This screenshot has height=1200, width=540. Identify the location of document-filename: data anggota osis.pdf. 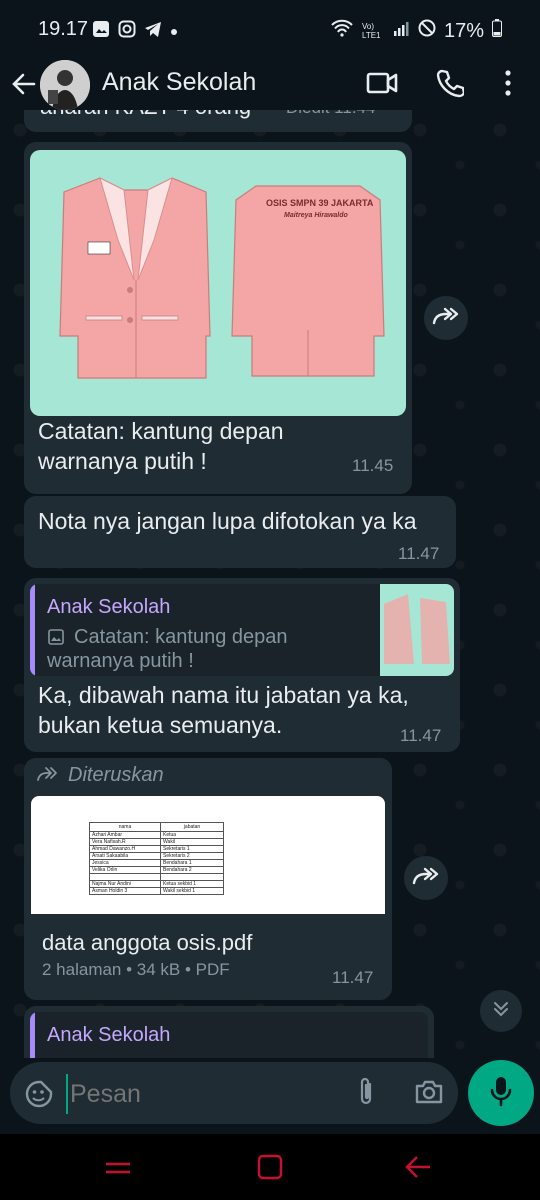
(147, 942).